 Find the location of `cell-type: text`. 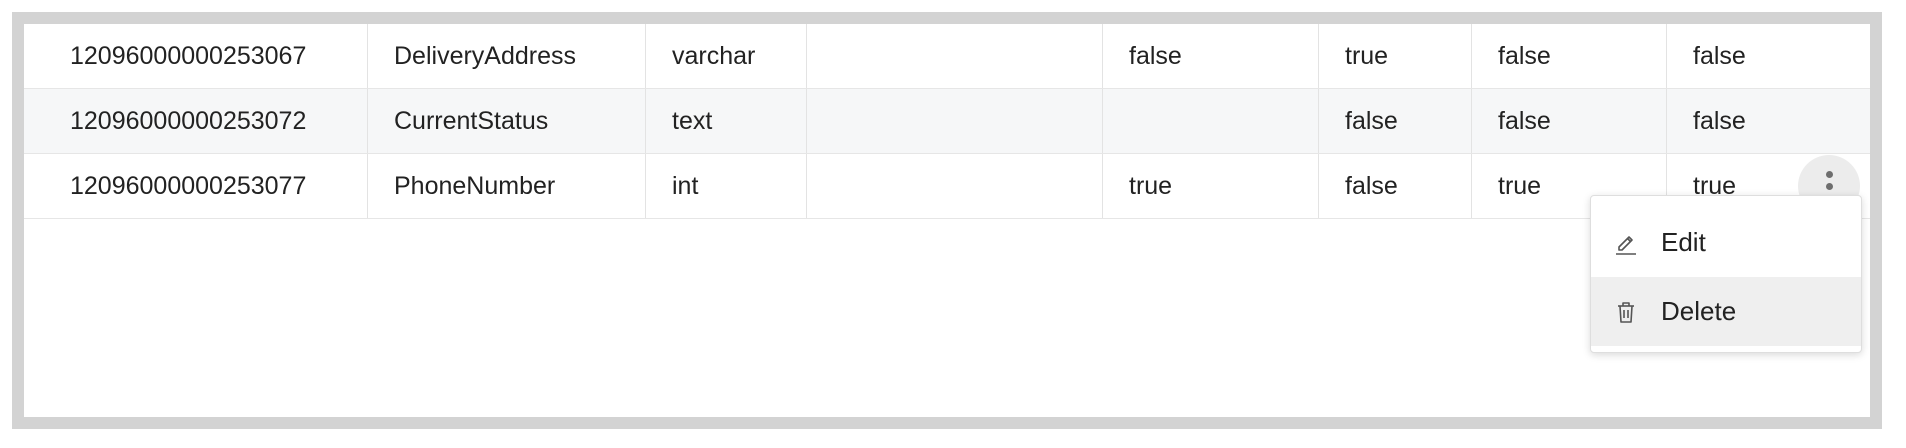

cell-type: text is located at coordinates (726, 121).